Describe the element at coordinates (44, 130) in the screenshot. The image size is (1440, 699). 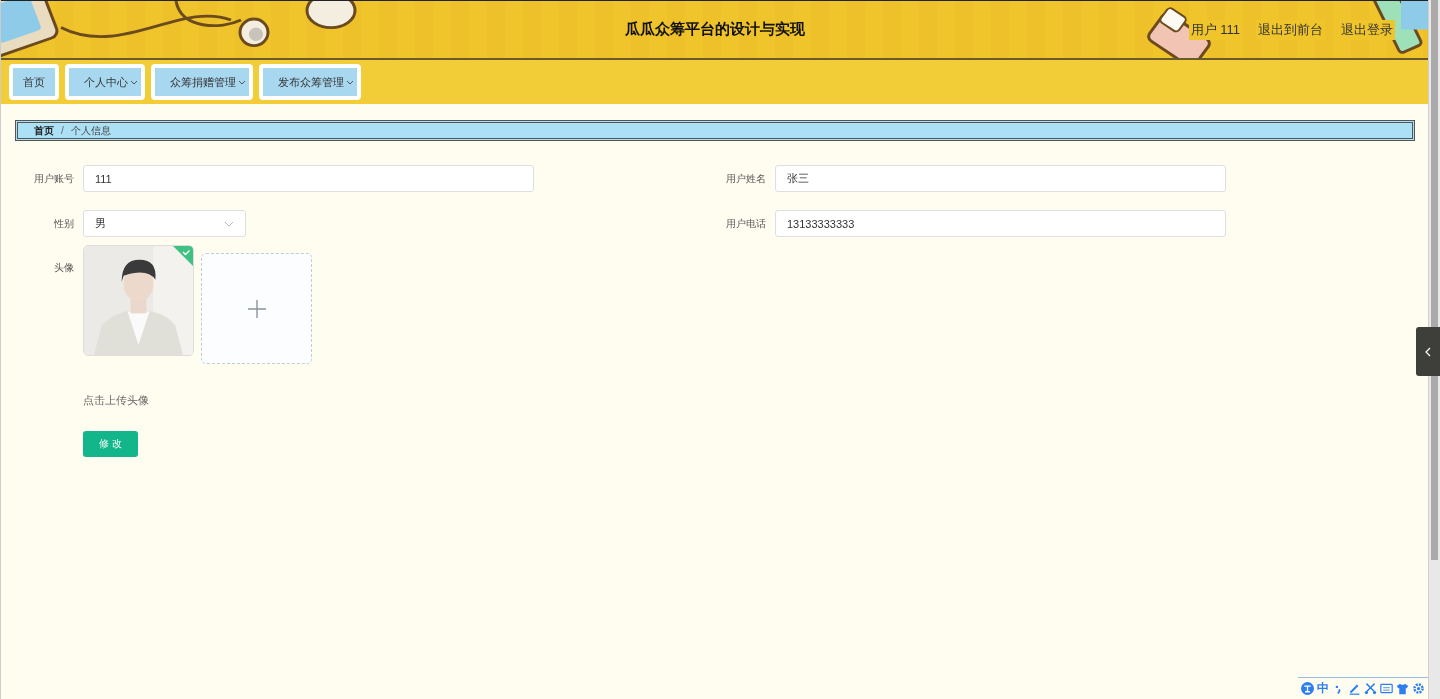
I see `breadcrumb-link: 首页` at that location.